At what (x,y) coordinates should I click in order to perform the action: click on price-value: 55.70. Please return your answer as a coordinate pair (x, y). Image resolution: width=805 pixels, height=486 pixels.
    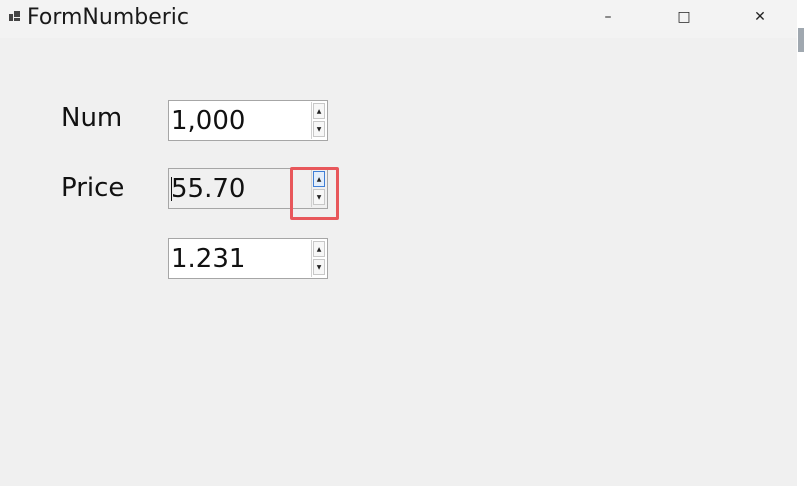
    Looking at the image, I should click on (208, 189).